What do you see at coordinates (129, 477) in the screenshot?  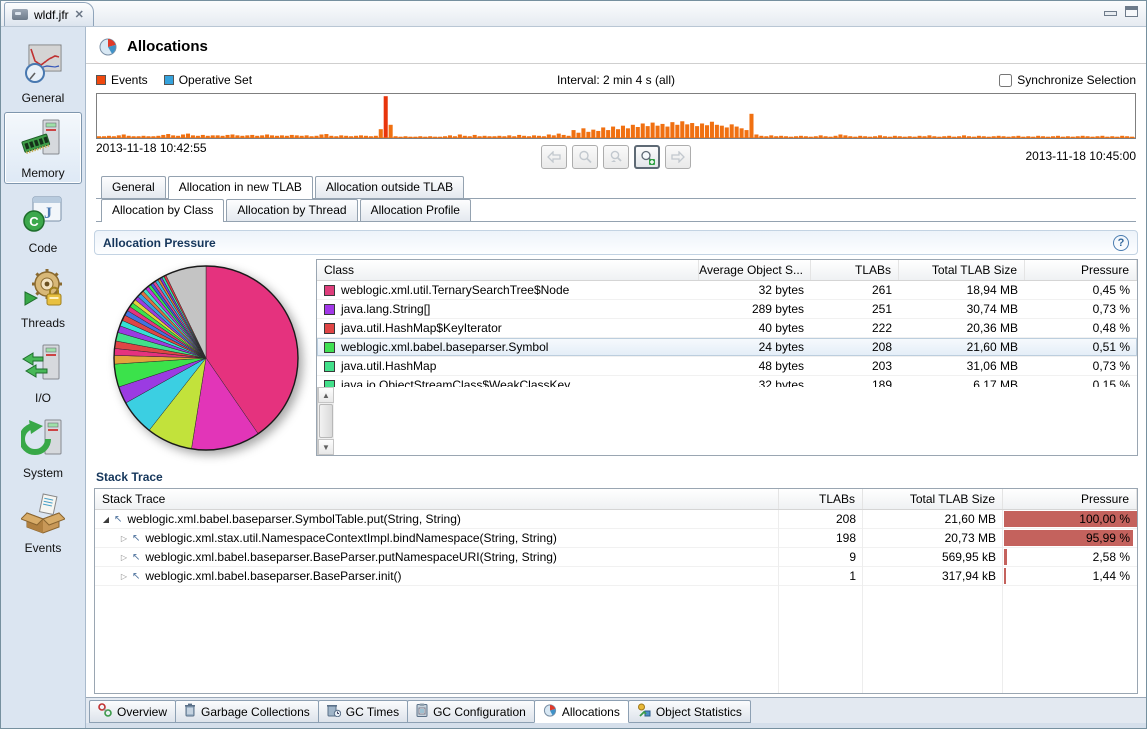 I see `stack-trace-title: Stack Trace` at bounding box center [129, 477].